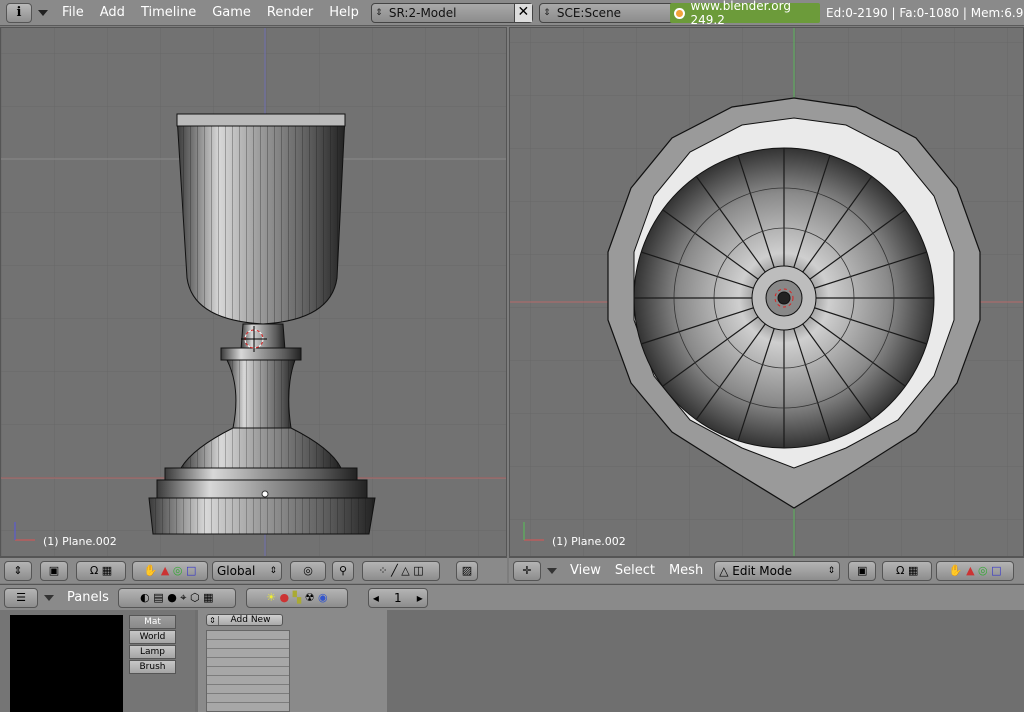  I want to click on tab-mat: Mat, so click(152, 622).